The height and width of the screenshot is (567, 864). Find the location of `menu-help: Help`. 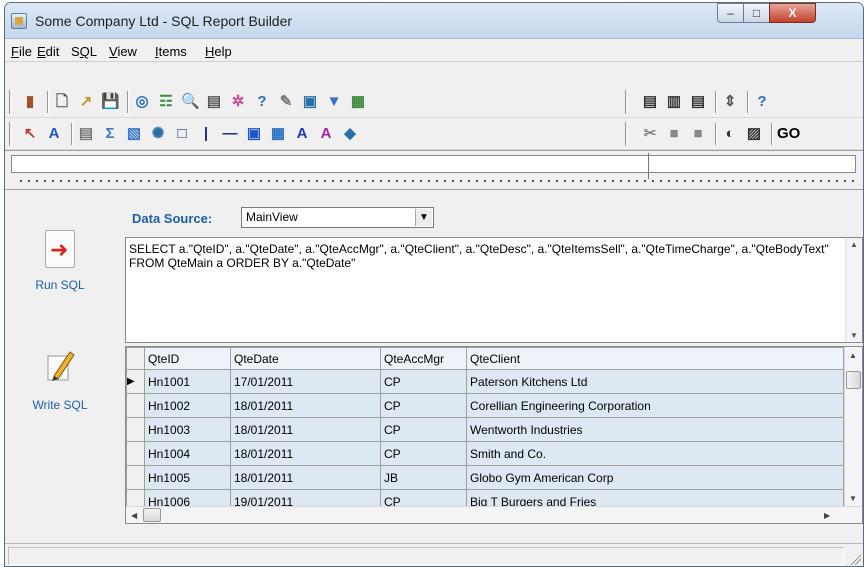

menu-help: Help is located at coordinates (218, 51).